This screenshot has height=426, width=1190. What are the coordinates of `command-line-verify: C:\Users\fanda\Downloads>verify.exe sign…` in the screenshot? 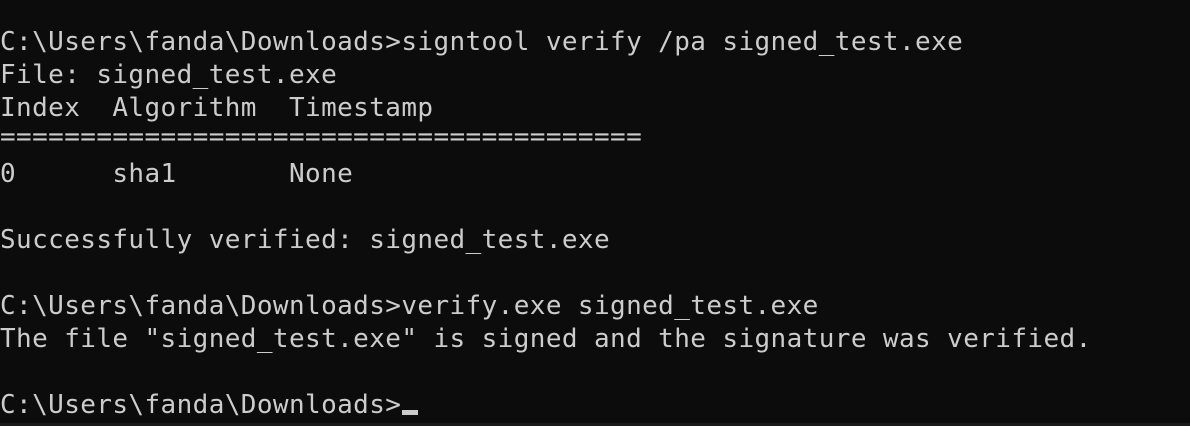 It's located at (409, 306).